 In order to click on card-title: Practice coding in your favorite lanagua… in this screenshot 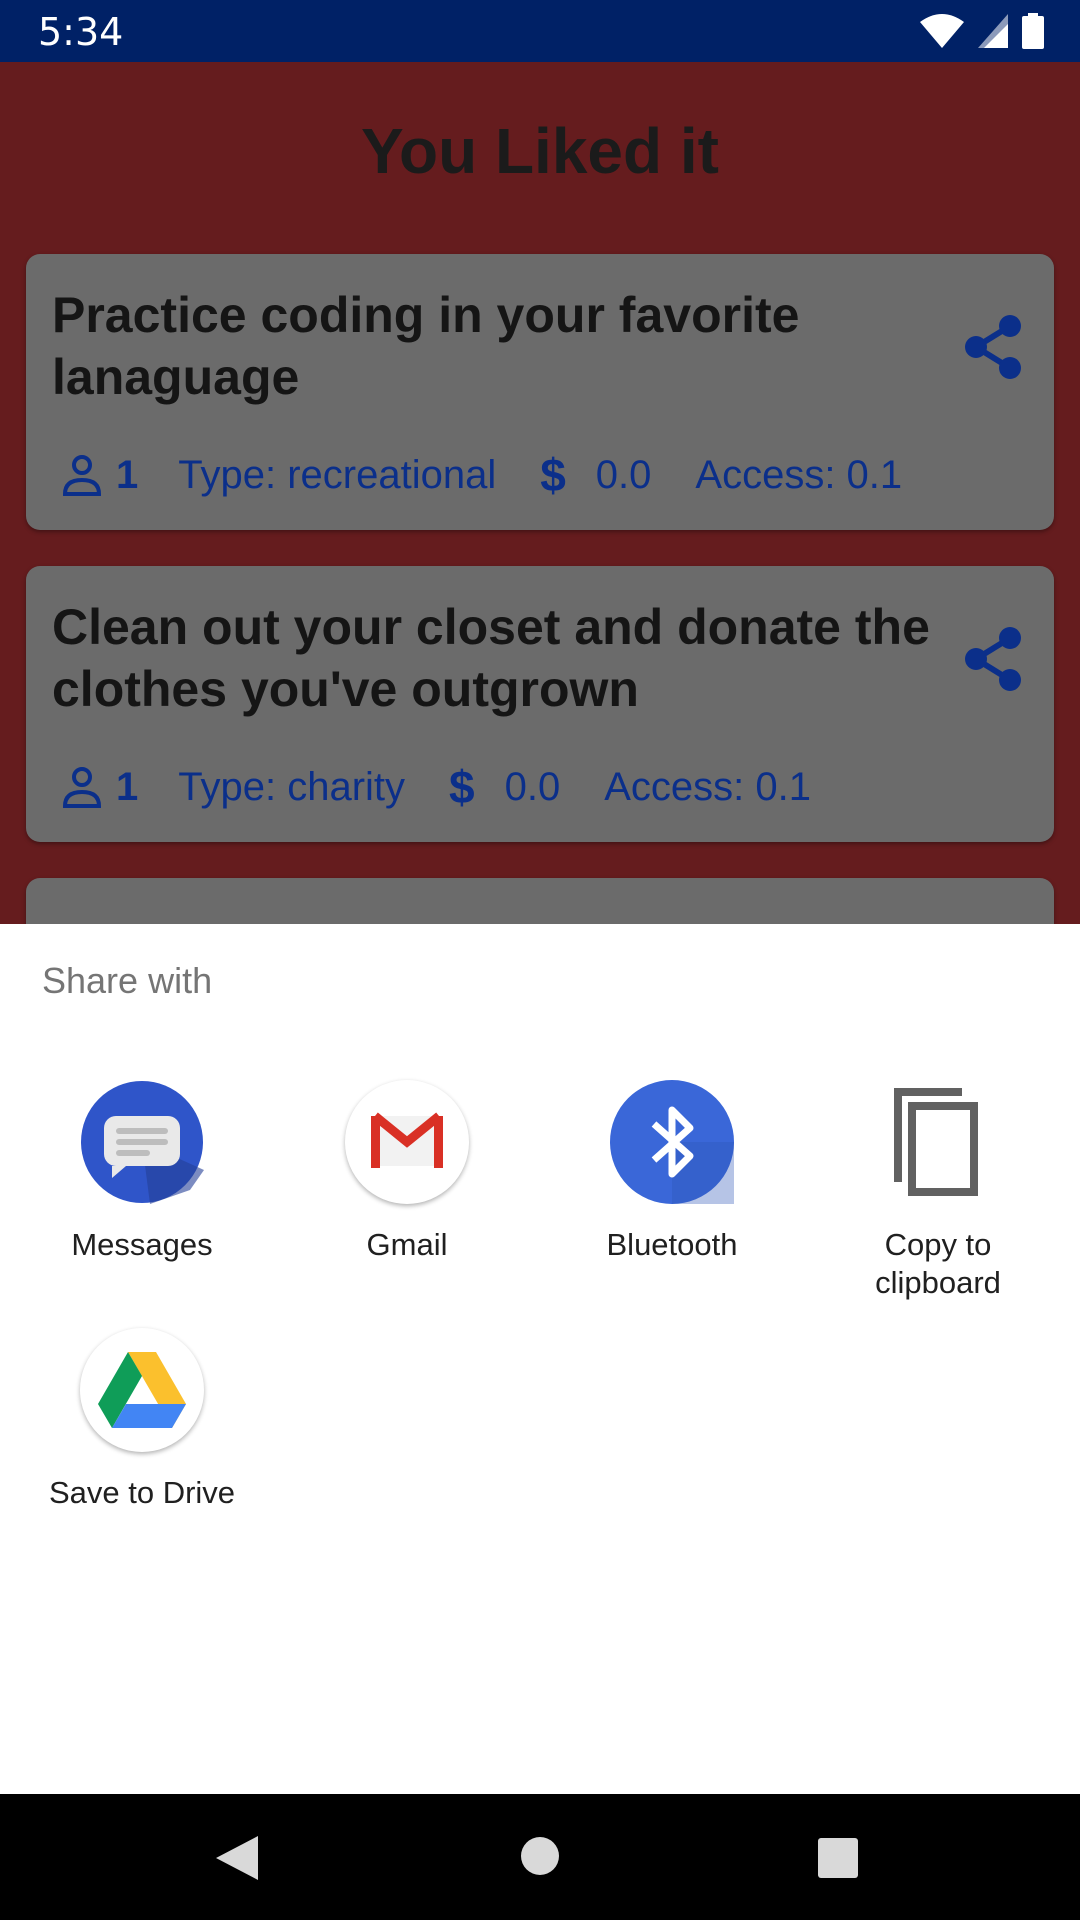, I will do `click(426, 346)`.